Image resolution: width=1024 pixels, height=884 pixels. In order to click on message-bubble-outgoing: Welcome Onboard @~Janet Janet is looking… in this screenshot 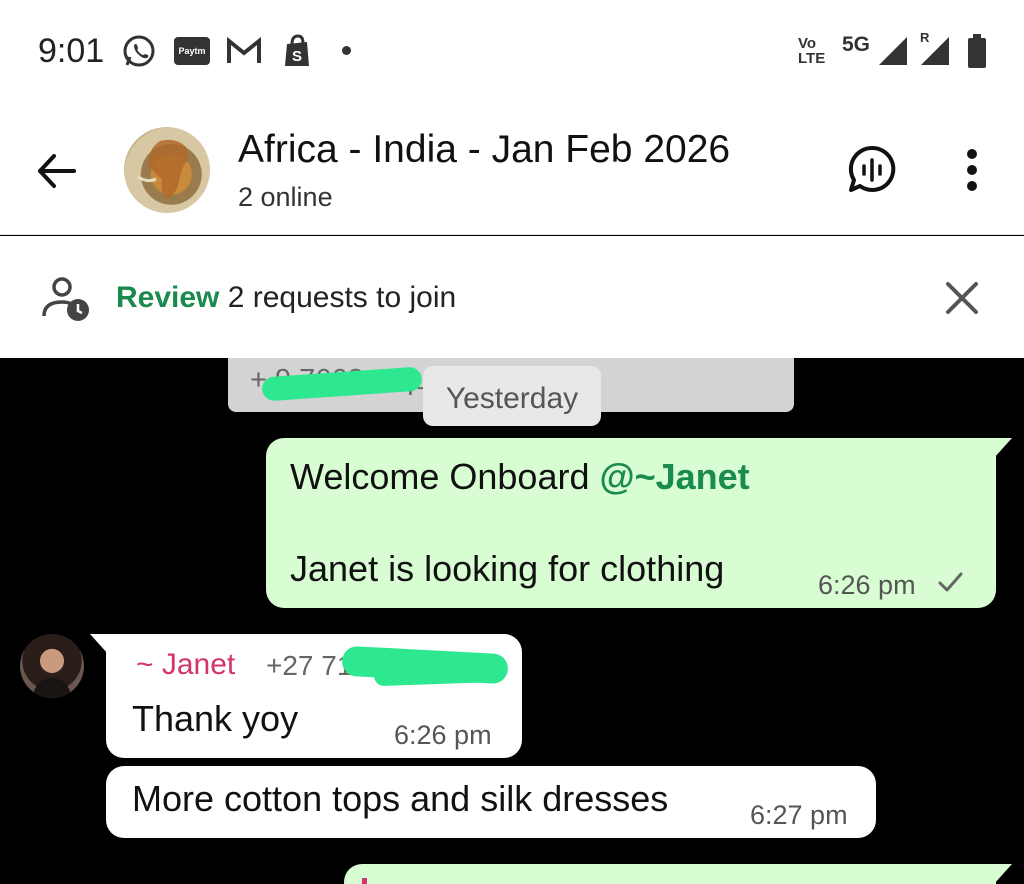, I will do `click(639, 523)`.